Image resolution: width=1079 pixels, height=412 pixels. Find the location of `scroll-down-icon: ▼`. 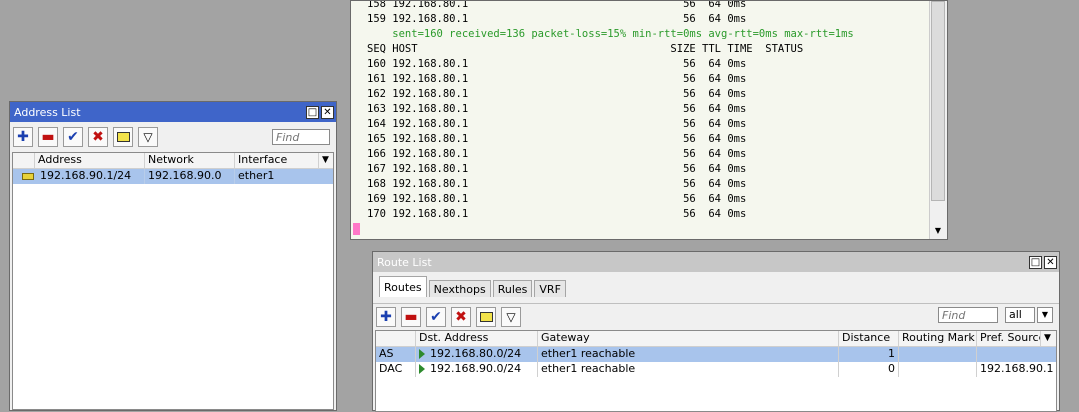

scroll-down-icon: ▼ is located at coordinates (938, 231).